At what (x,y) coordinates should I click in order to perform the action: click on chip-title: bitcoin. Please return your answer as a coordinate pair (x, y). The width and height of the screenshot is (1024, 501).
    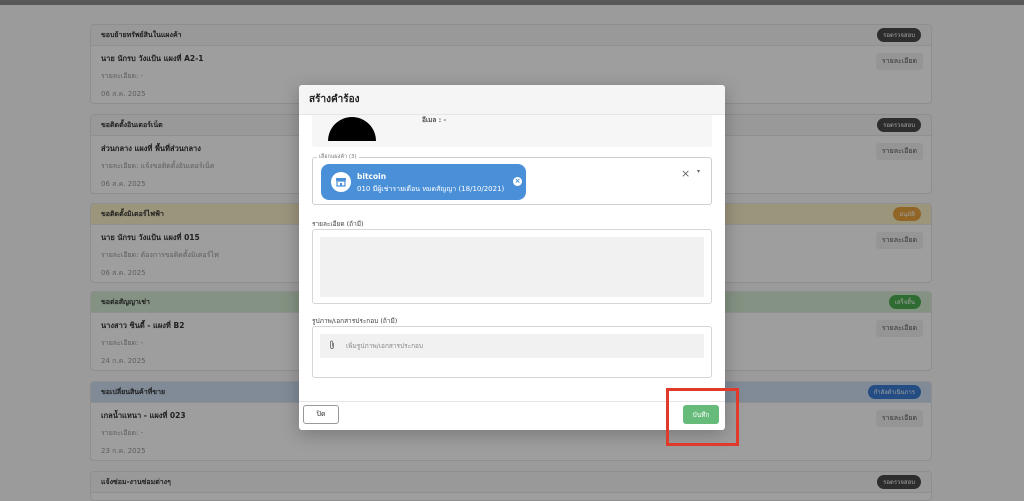
    Looking at the image, I should click on (372, 176).